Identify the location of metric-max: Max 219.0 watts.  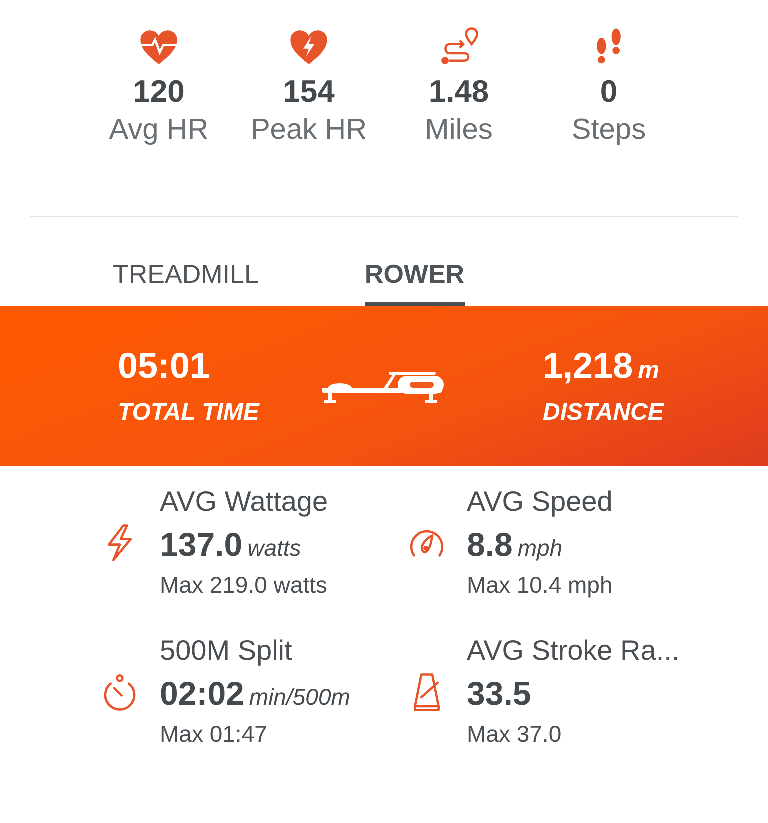
(244, 585).